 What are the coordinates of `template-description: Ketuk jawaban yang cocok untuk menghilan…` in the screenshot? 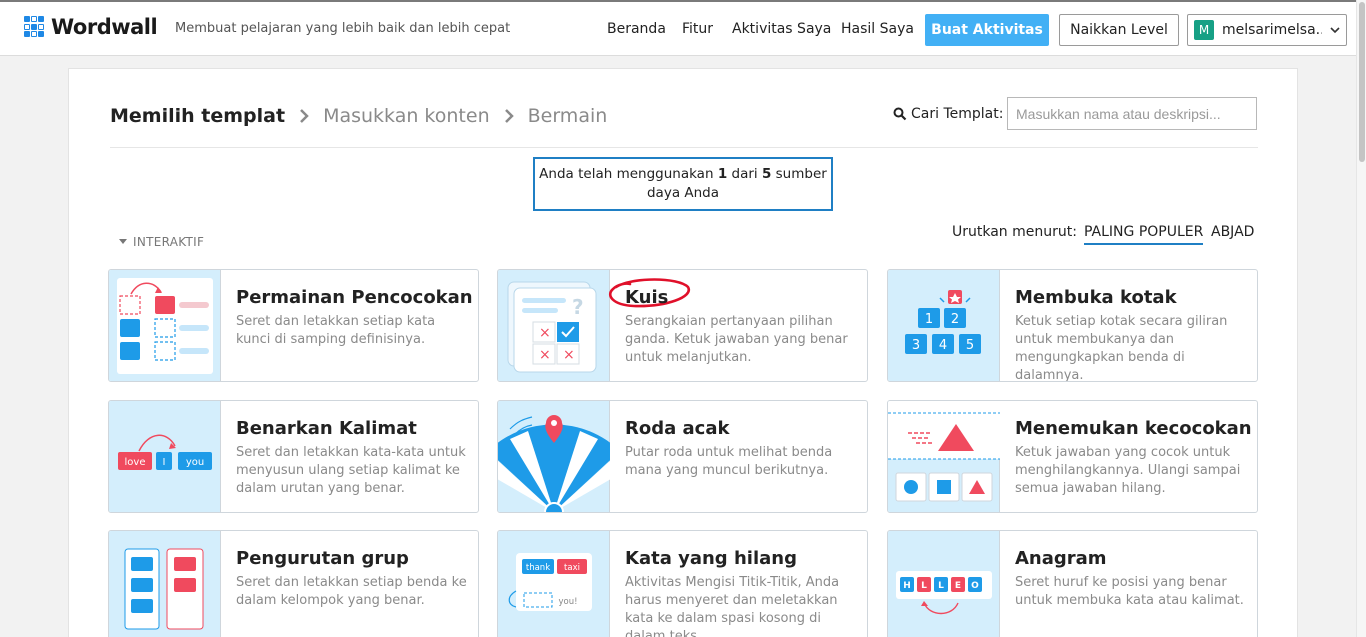 It's located at (1128, 470).